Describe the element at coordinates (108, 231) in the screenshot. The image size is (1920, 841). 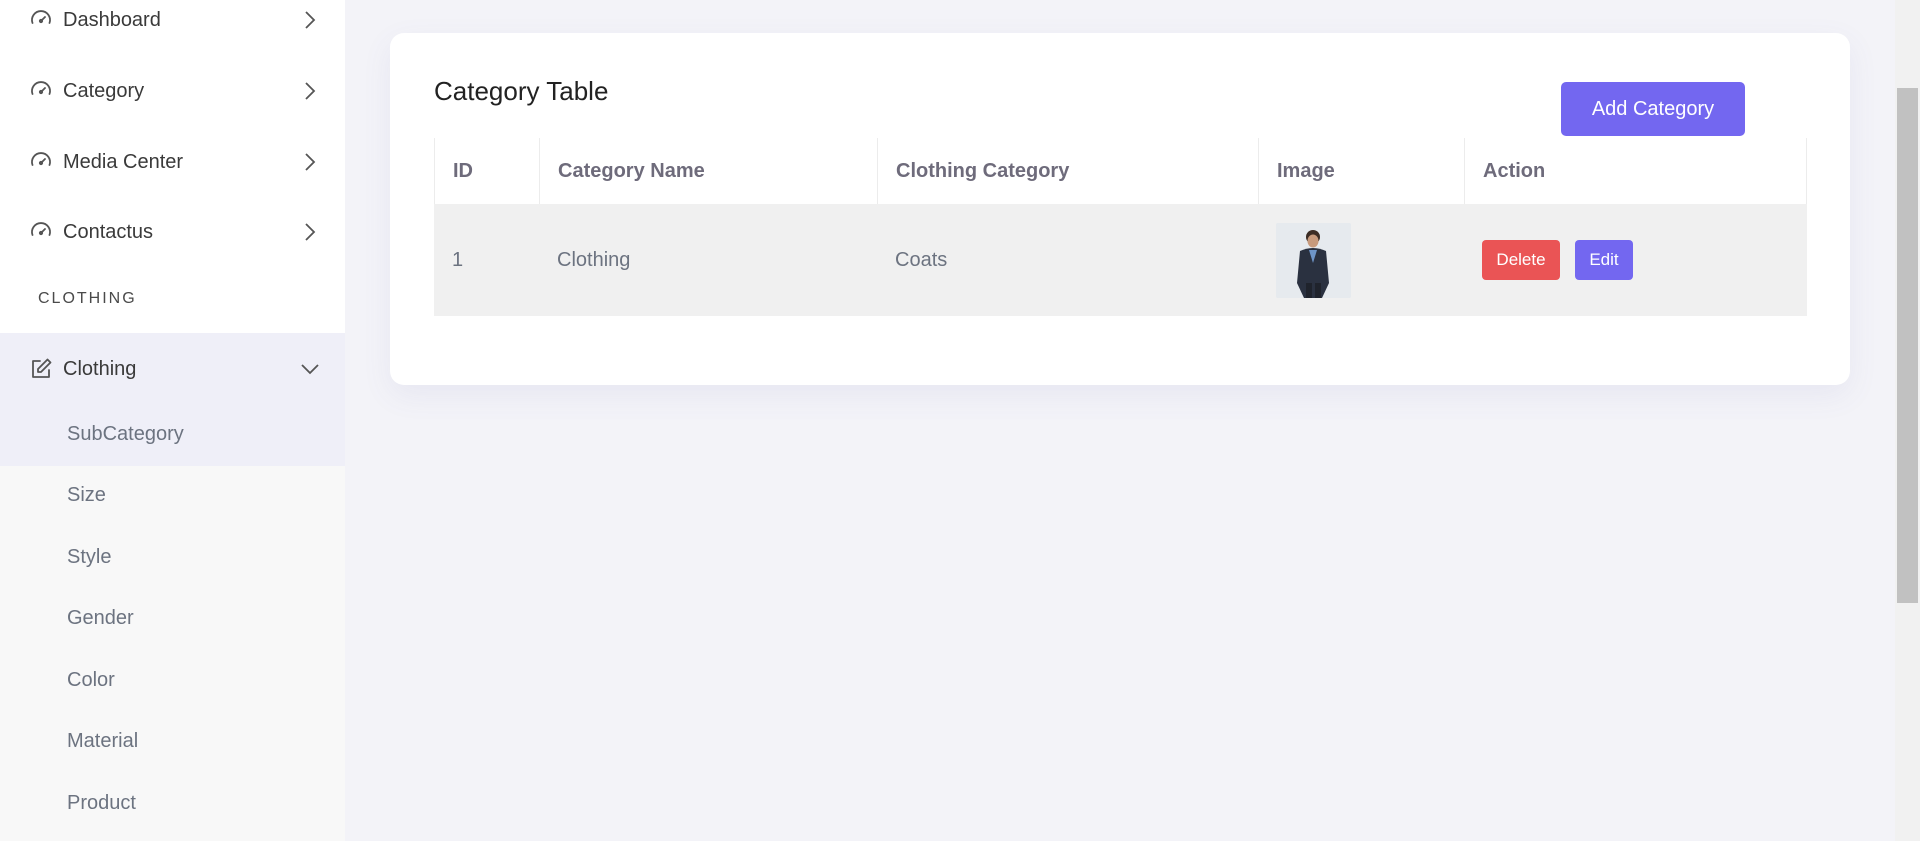
I see `sidebar-item-label: Contactus` at that location.